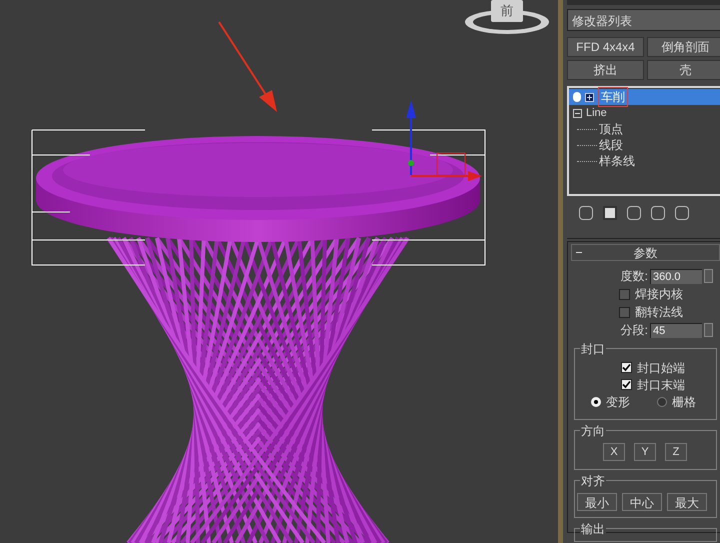 The image size is (720, 543). I want to click on sub-object-item: 样条线, so click(617, 161).